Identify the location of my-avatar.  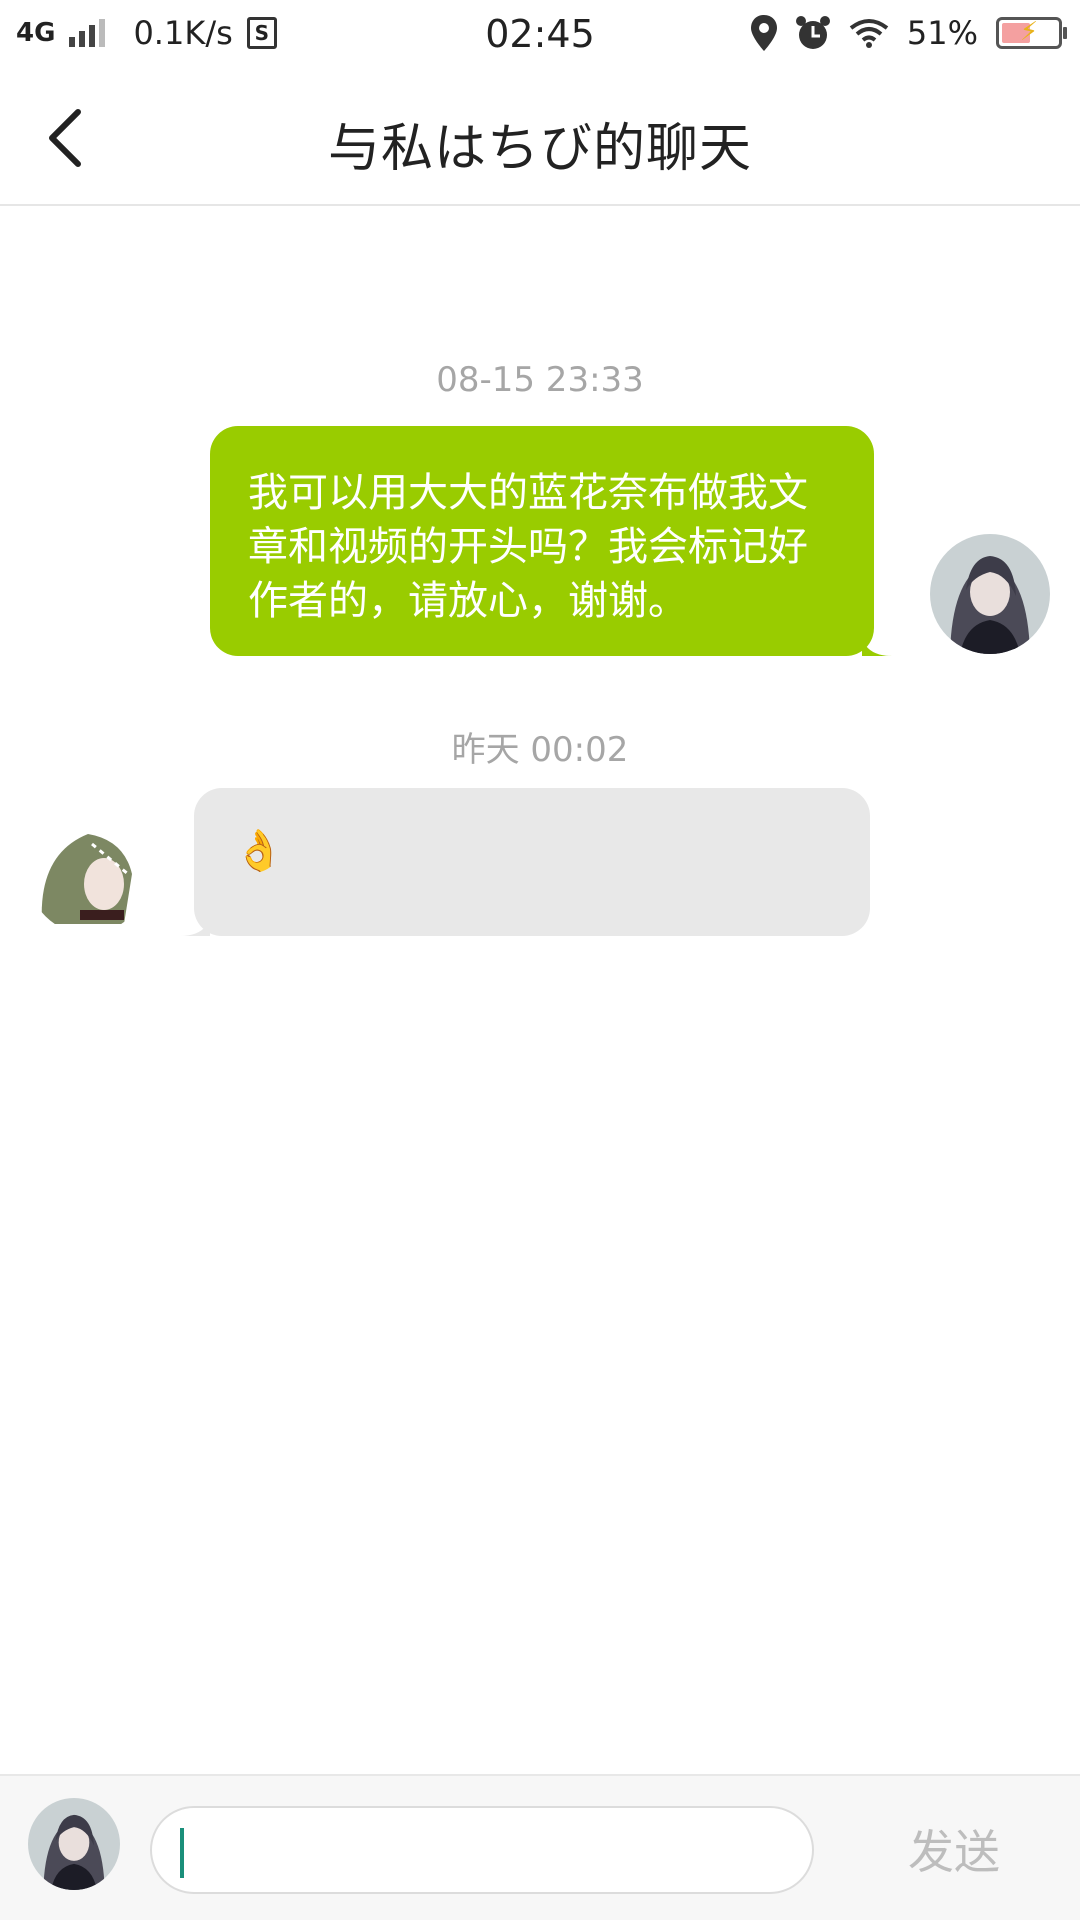
(990, 594).